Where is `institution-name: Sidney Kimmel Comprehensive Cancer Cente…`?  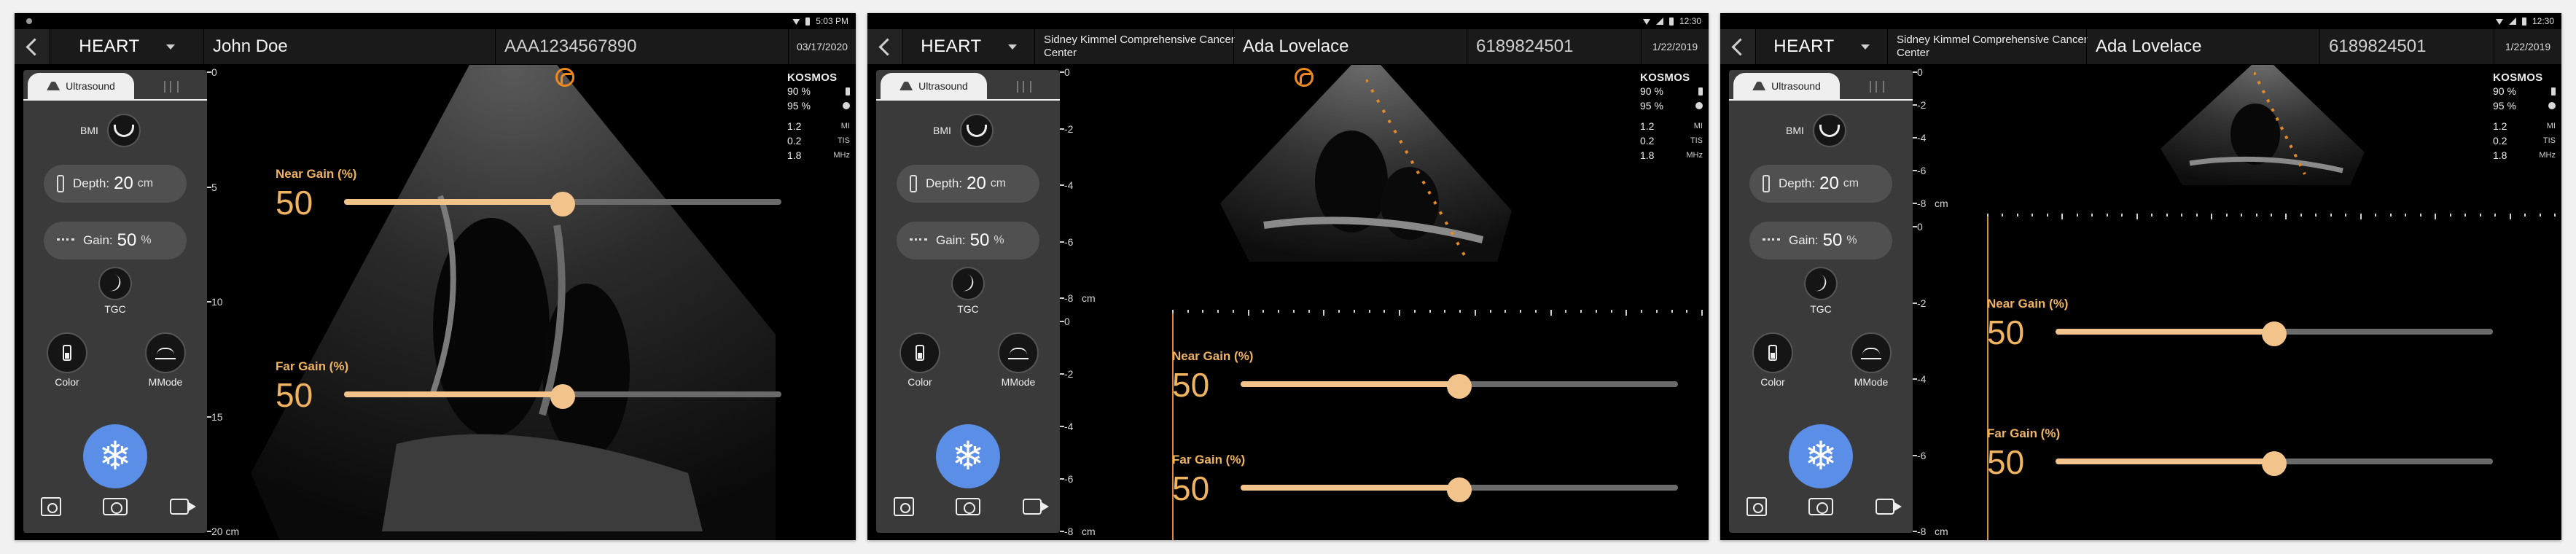 institution-name: Sidney Kimmel Comprehensive Cancer Cente… is located at coordinates (1138, 46).